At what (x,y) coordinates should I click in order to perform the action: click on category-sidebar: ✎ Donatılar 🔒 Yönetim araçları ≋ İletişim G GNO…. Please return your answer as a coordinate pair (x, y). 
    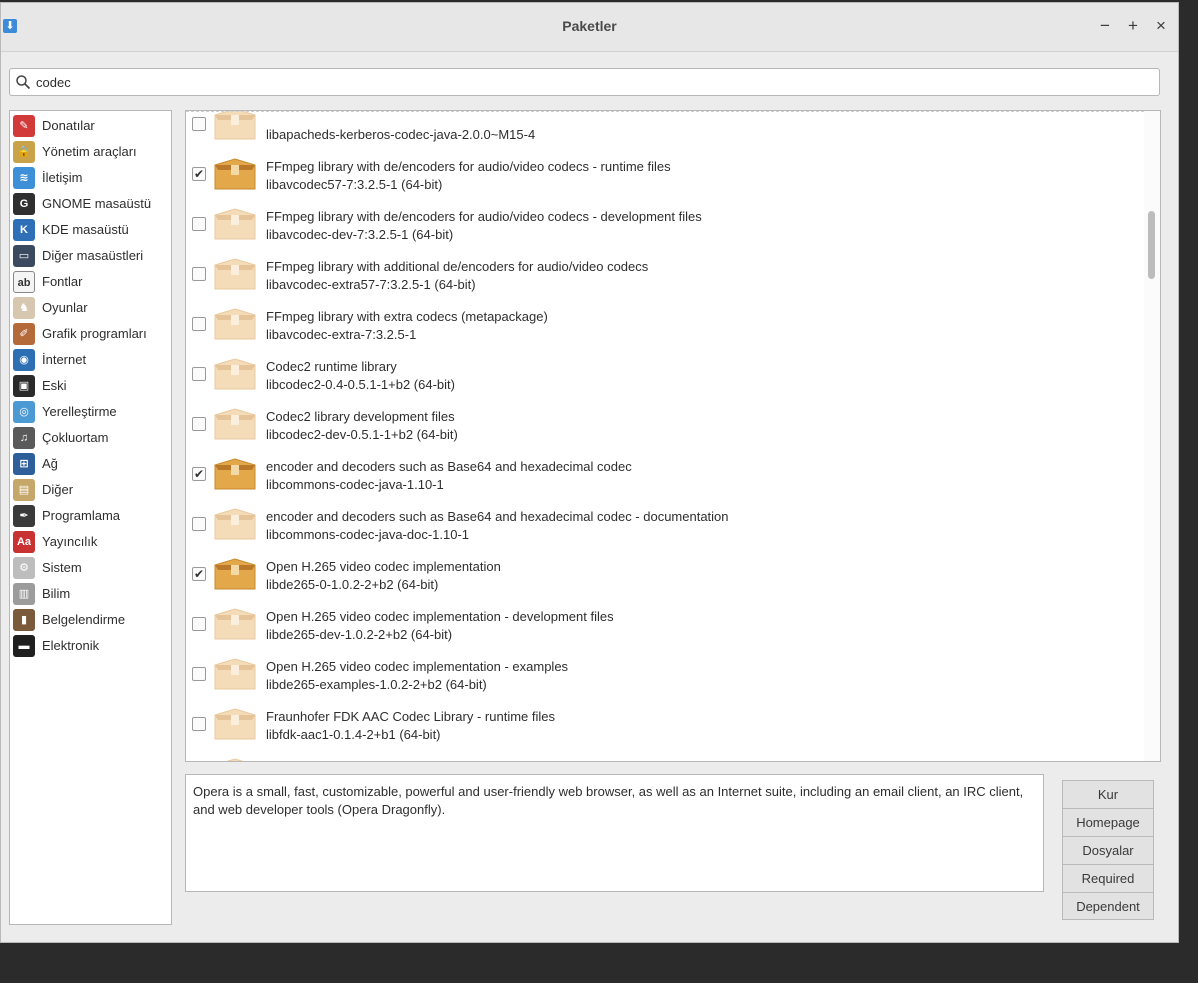
    Looking at the image, I should click on (90, 517).